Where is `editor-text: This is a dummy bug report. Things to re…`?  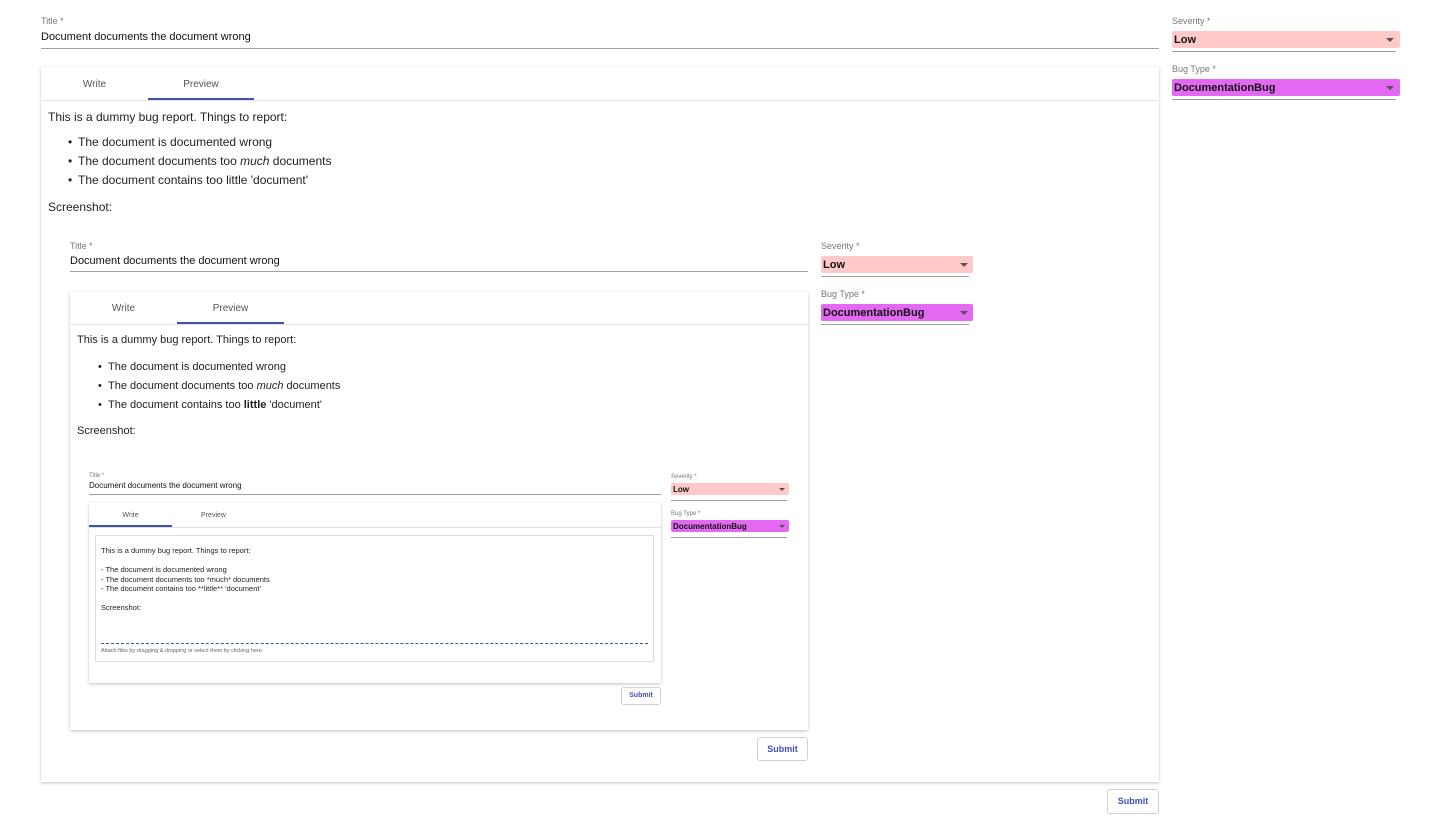 editor-text: This is a dummy bug report. Things to re… is located at coordinates (185, 579).